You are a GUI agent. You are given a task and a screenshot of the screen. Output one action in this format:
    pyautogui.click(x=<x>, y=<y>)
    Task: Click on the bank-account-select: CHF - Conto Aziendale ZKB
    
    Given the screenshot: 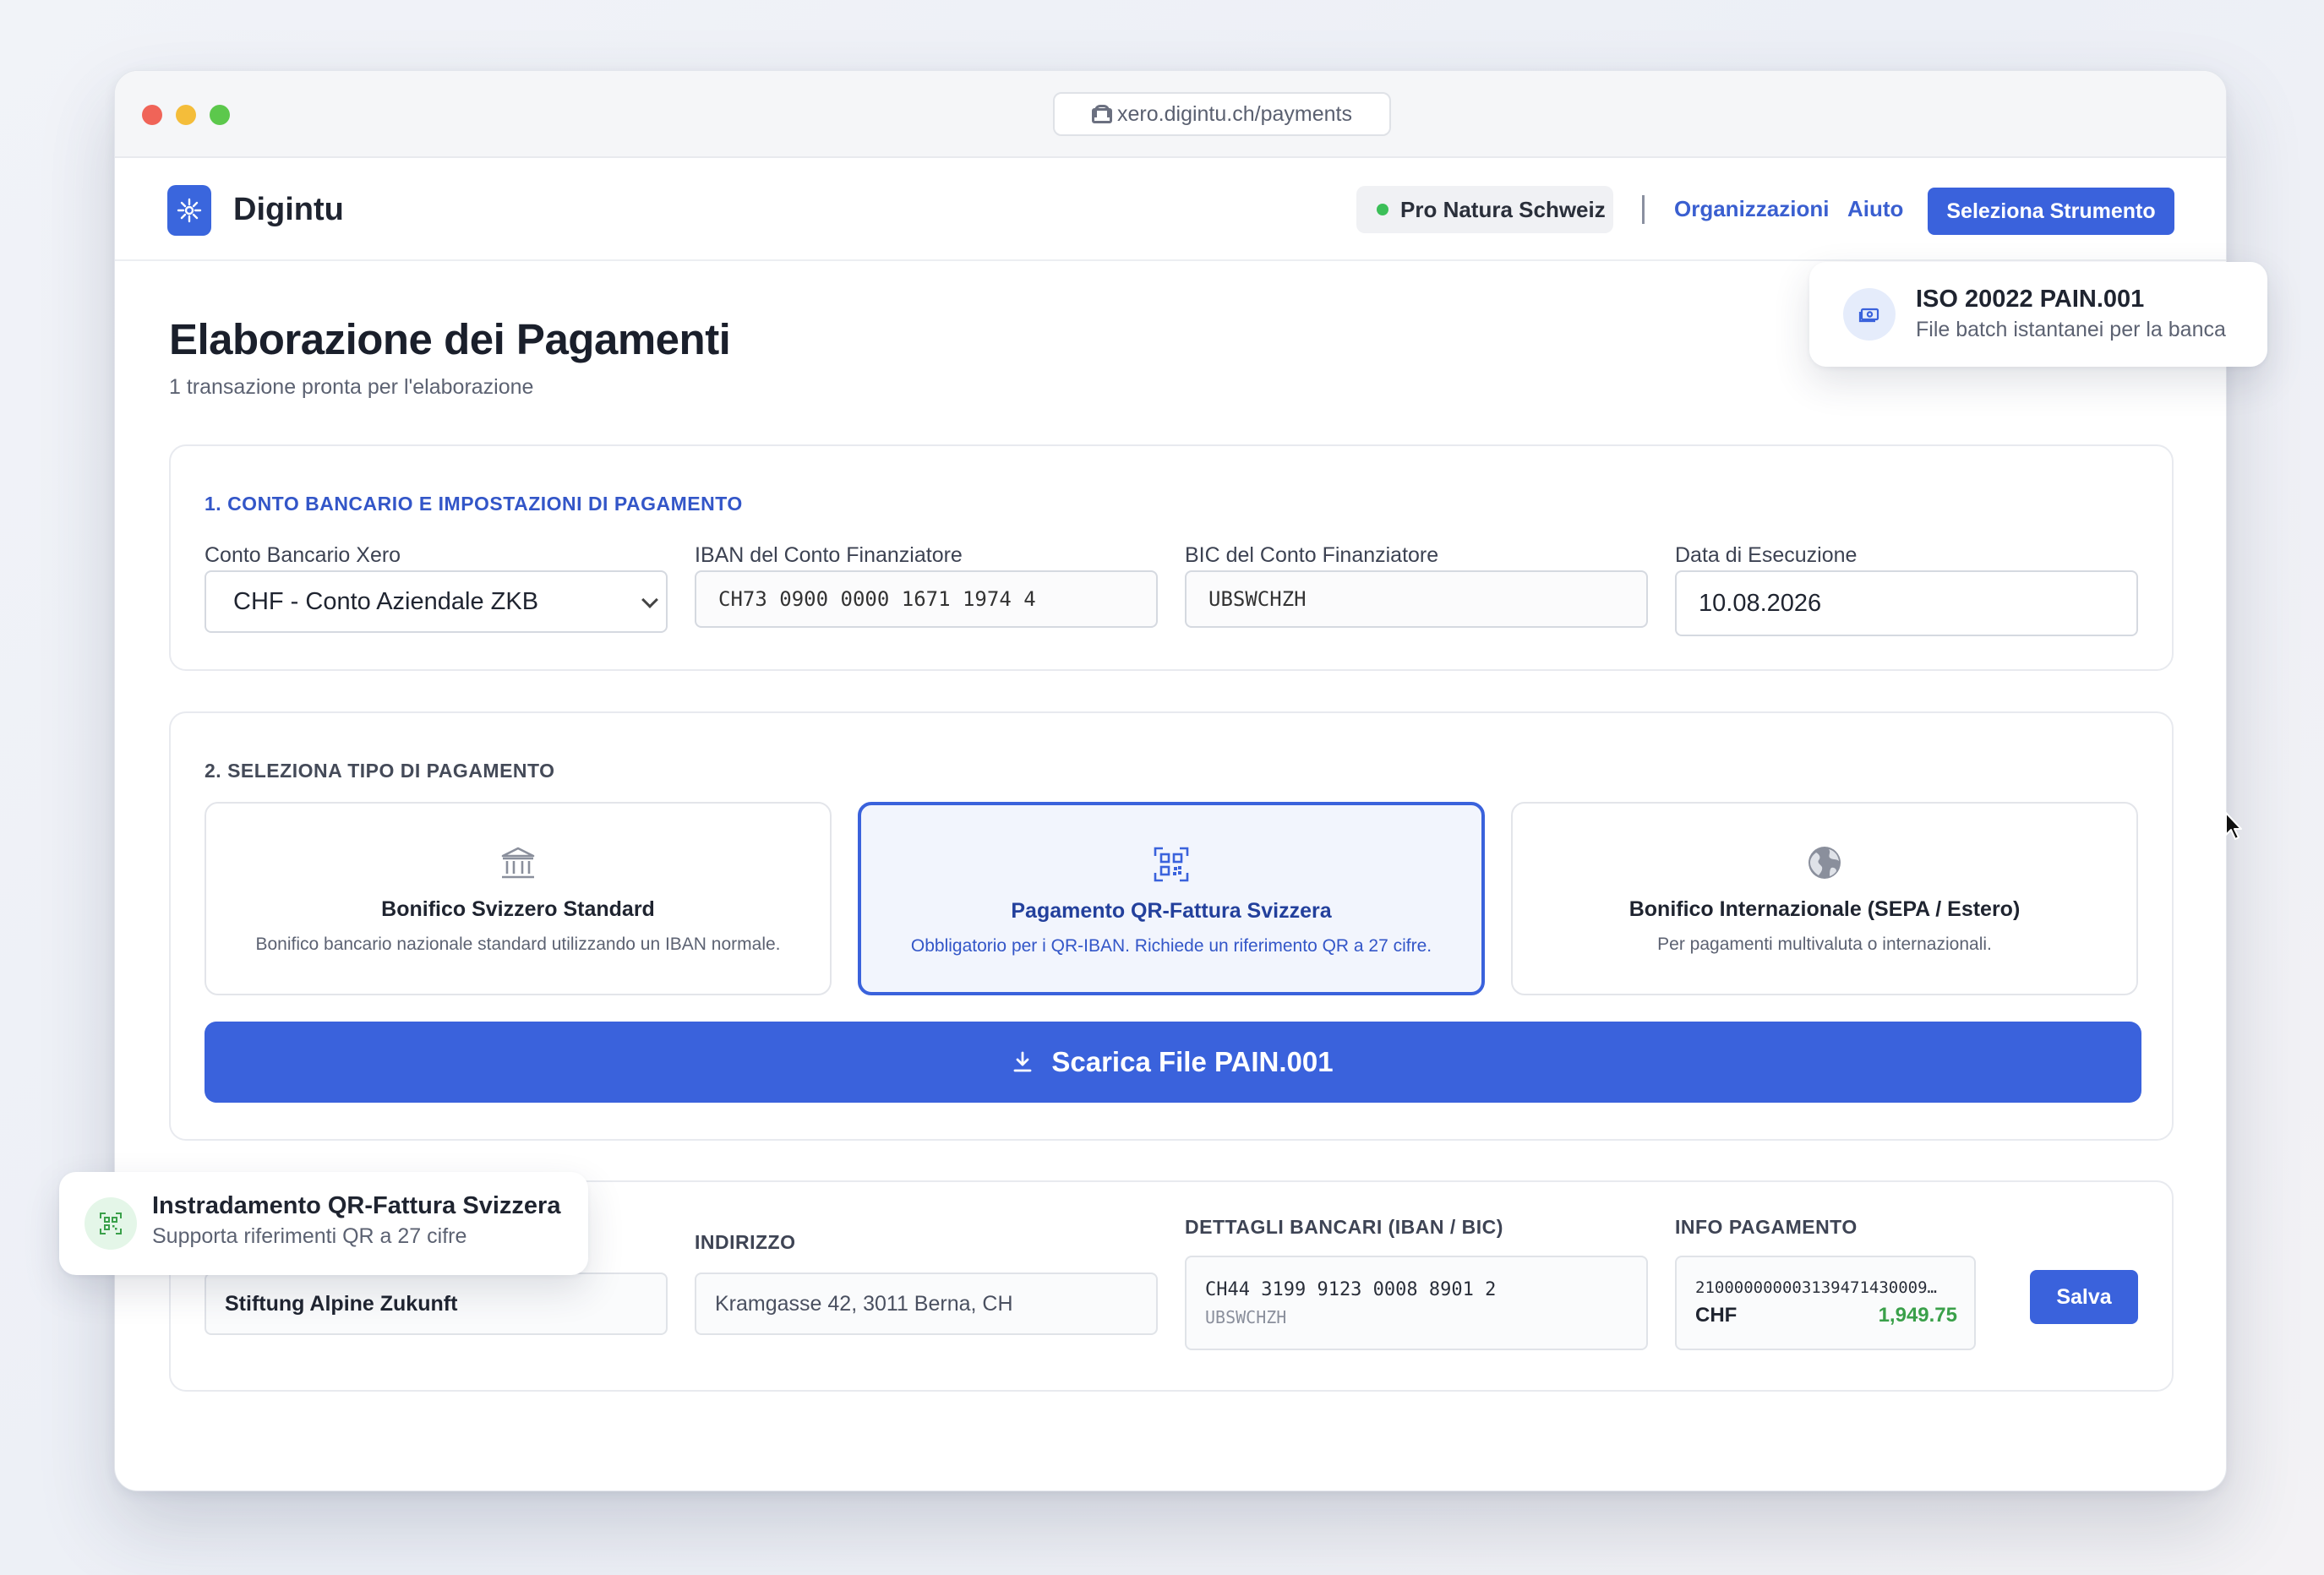 What is the action you would take?
    pyautogui.click(x=436, y=601)
    